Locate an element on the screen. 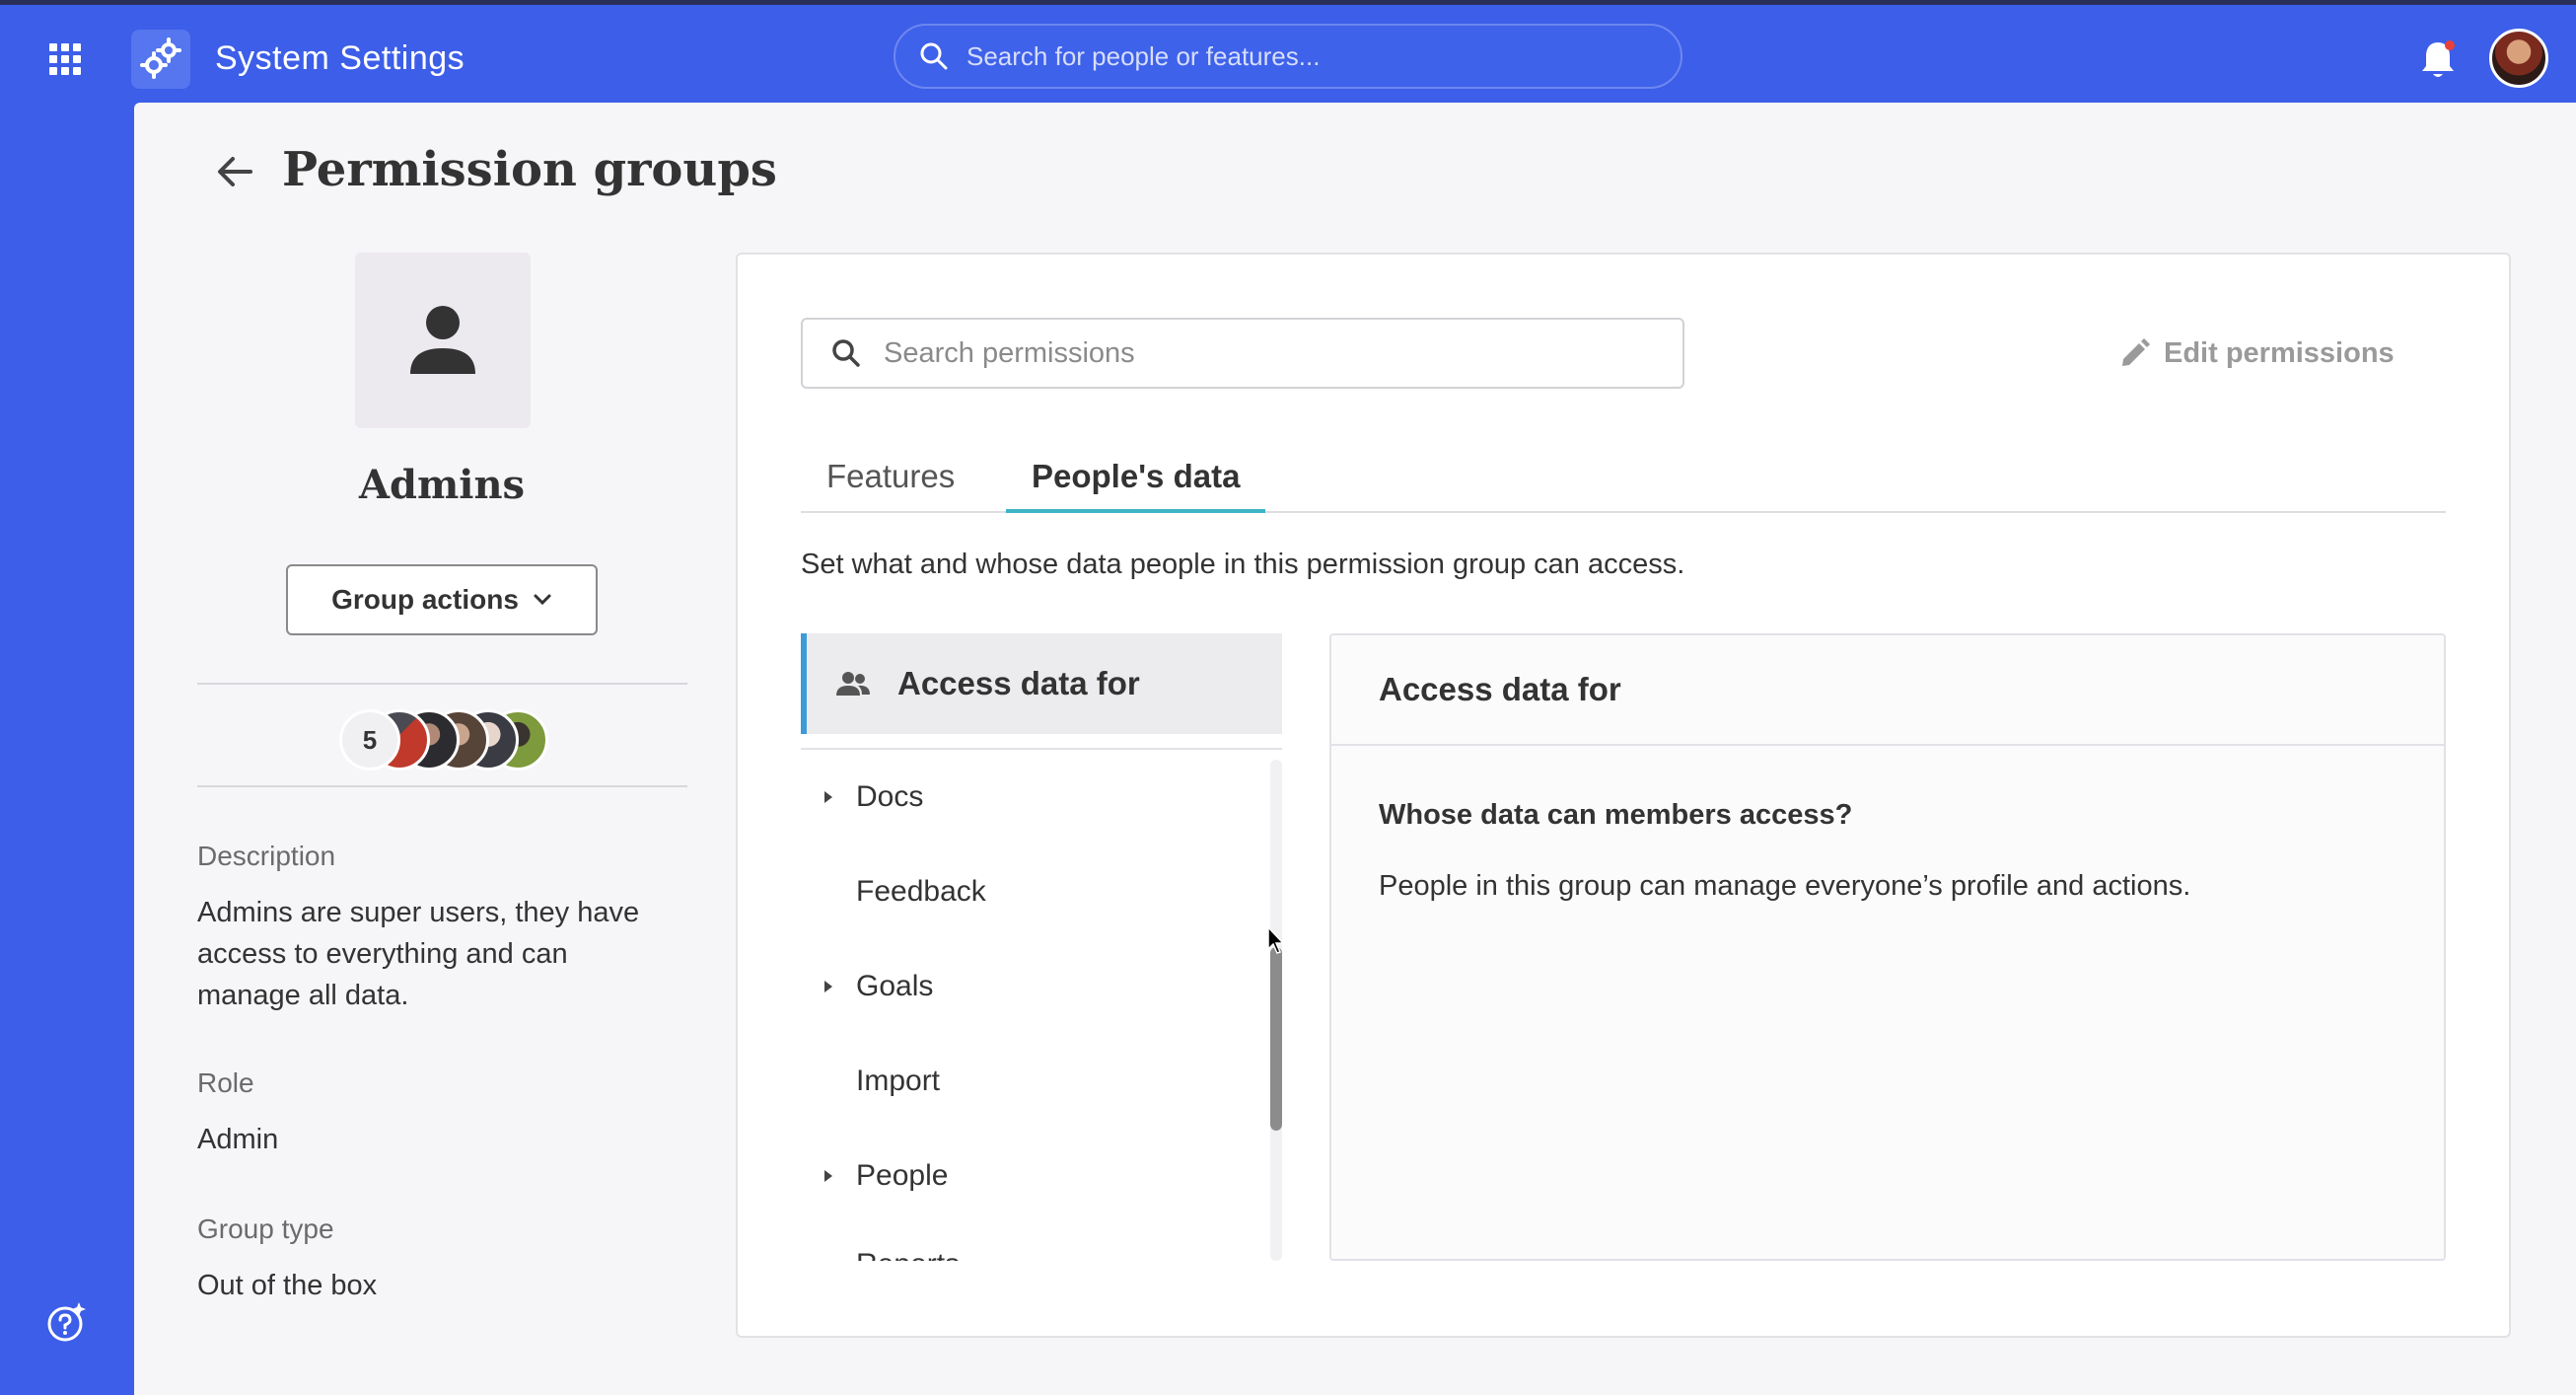  global-search is located at coordinates (1288, 56).